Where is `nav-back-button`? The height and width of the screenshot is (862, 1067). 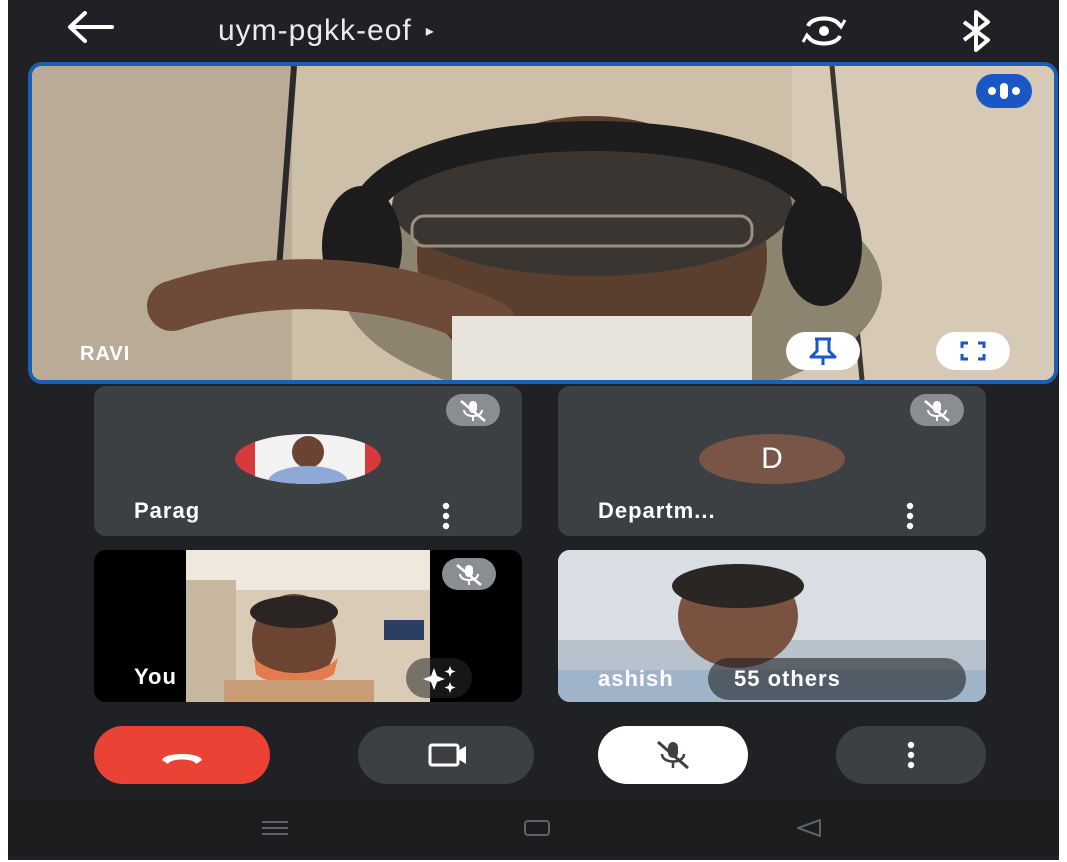
nav-back-button is located at coordinates (809, 828).